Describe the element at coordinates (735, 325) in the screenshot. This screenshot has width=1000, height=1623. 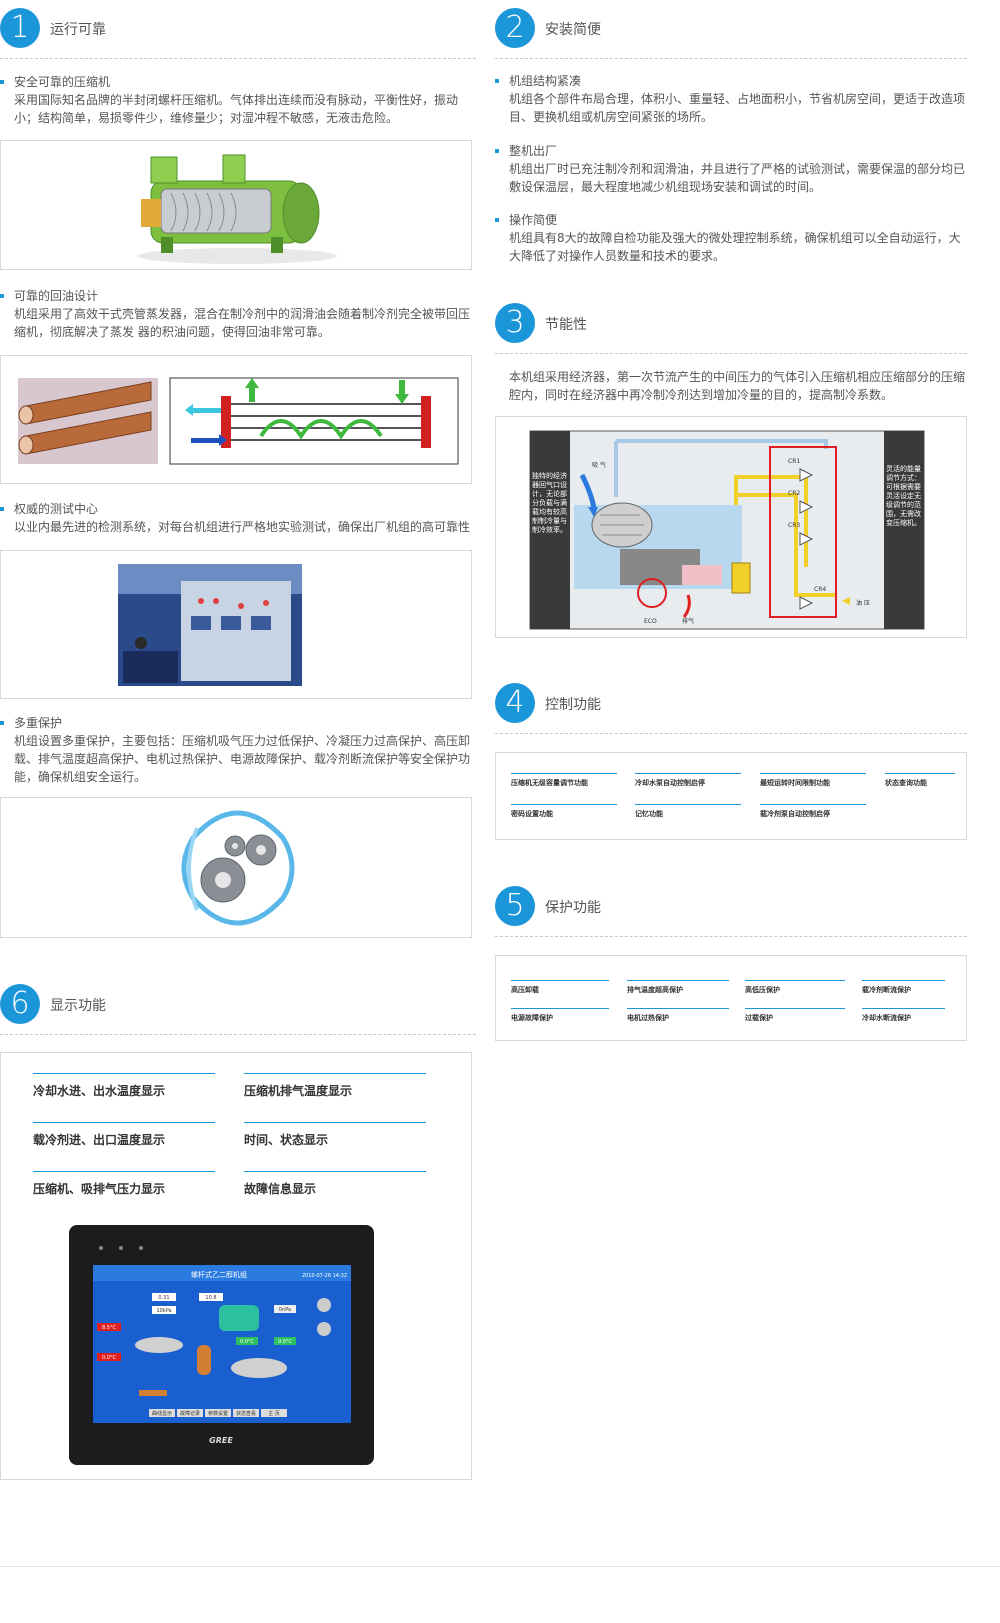
I see `section-3-header: 3 节能性` at that location.